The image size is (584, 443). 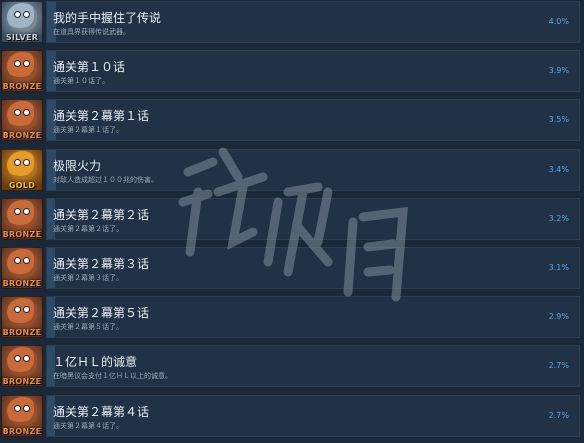 I want to click on achievement-row: GOLD 极限火力对敌人造成超过１００兆的伤害。 3.4%, so click(x=292, y=171).